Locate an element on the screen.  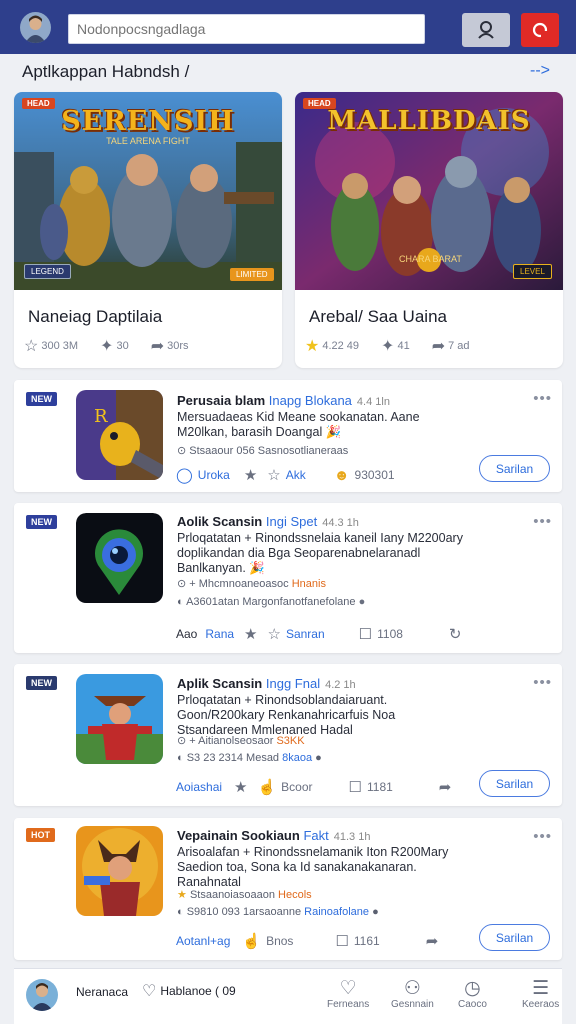
app-title: Aplik Scansin Ingg Fnal 4.2 1h is located at coordinates (266, 683).